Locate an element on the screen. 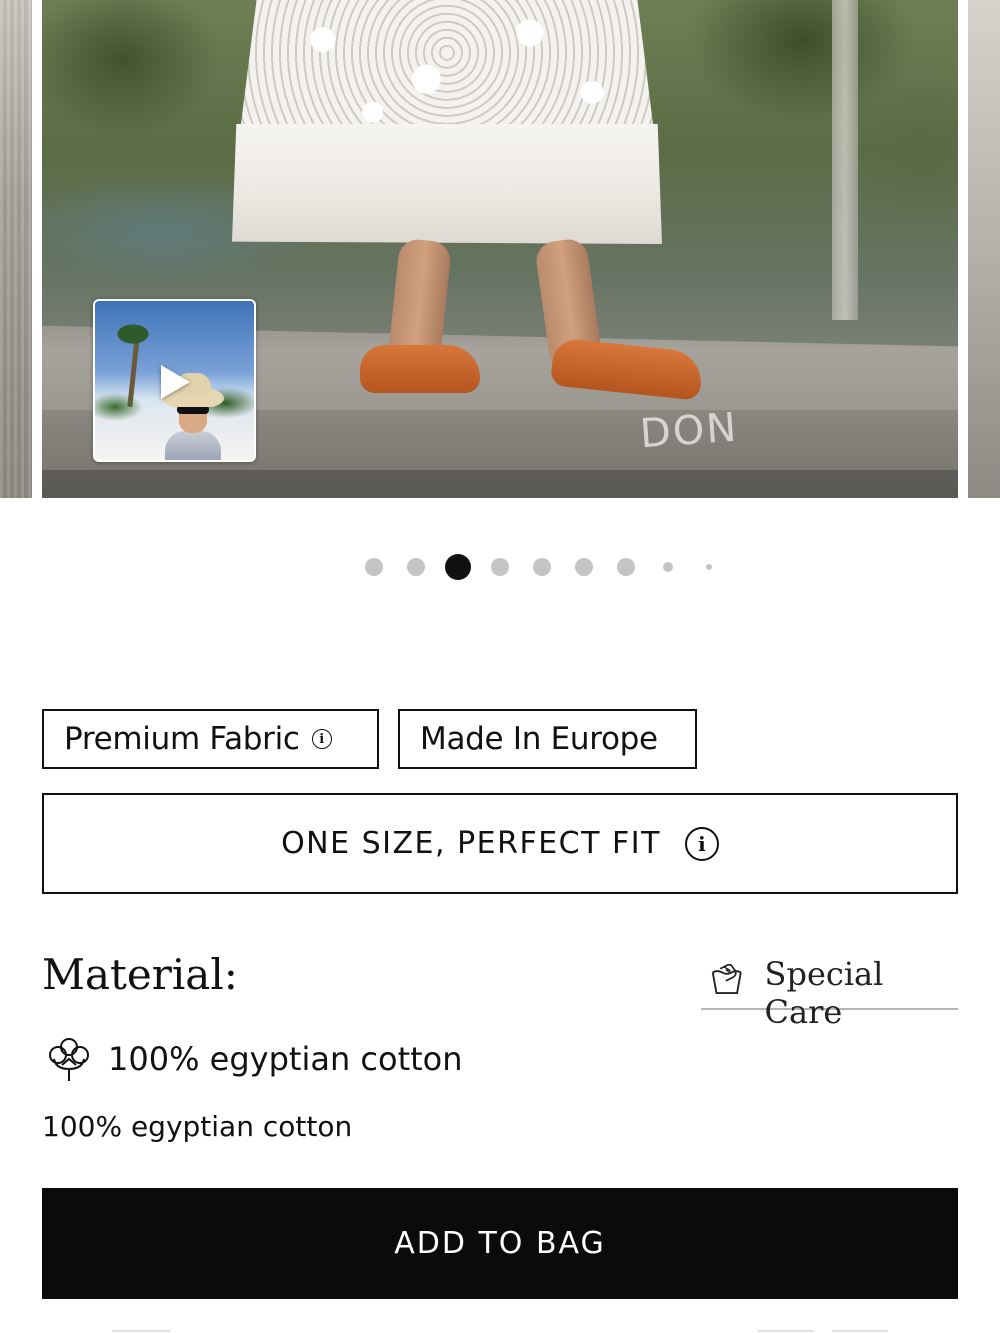 The width and height of the screenshot is (1000, 1333). bottom-edge is located at coordinates (500, 1330).